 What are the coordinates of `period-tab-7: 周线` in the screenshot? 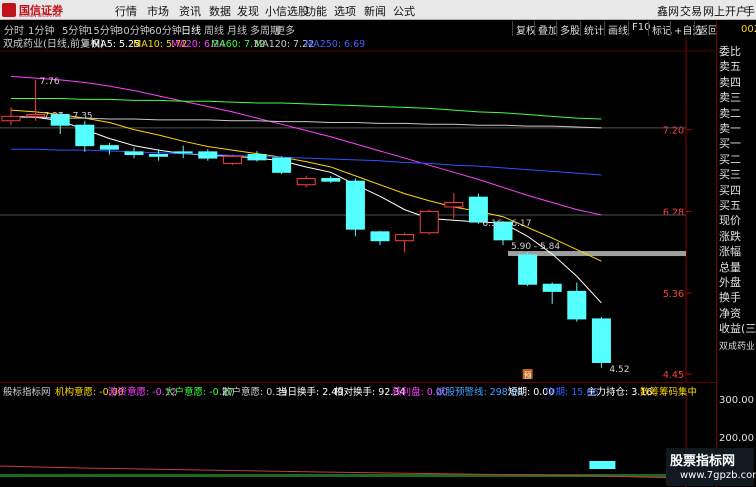 It's located at (214, 29).